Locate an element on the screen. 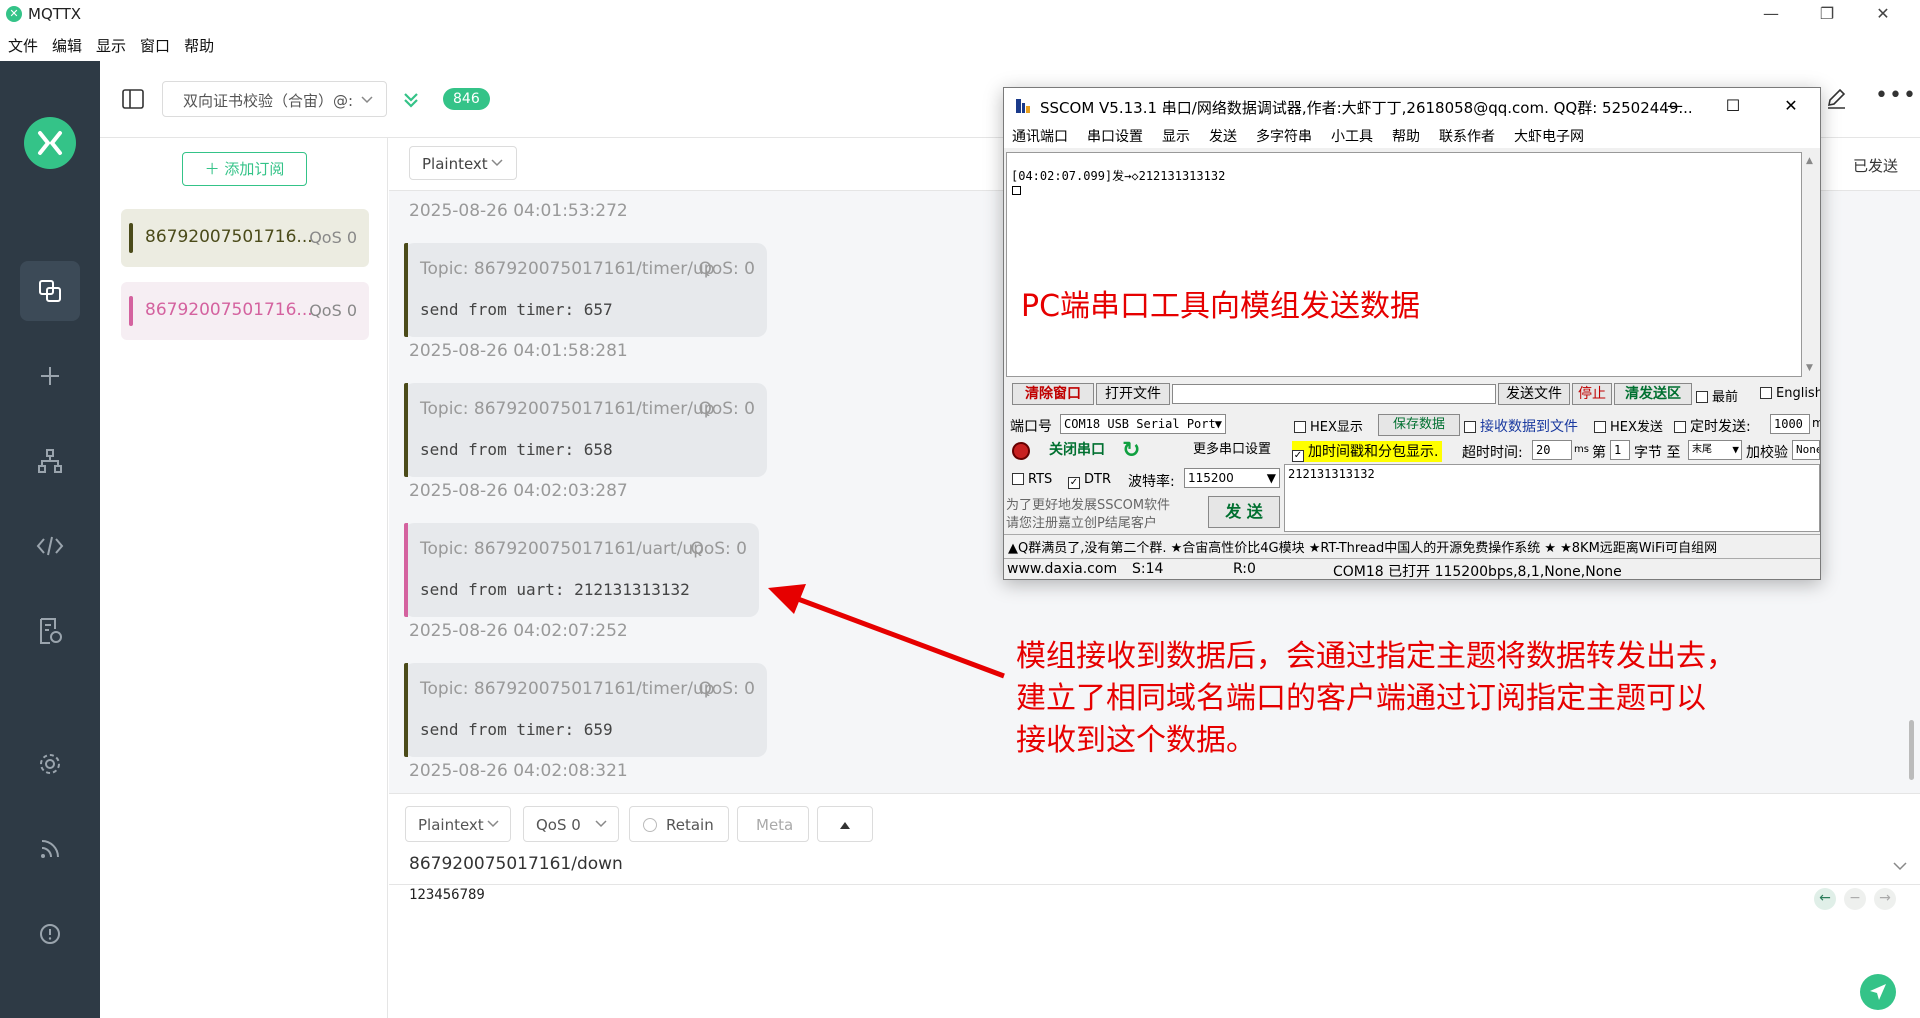 The image size is (1920, 1018). connections-nav-button is located at coordinates (50, 291).